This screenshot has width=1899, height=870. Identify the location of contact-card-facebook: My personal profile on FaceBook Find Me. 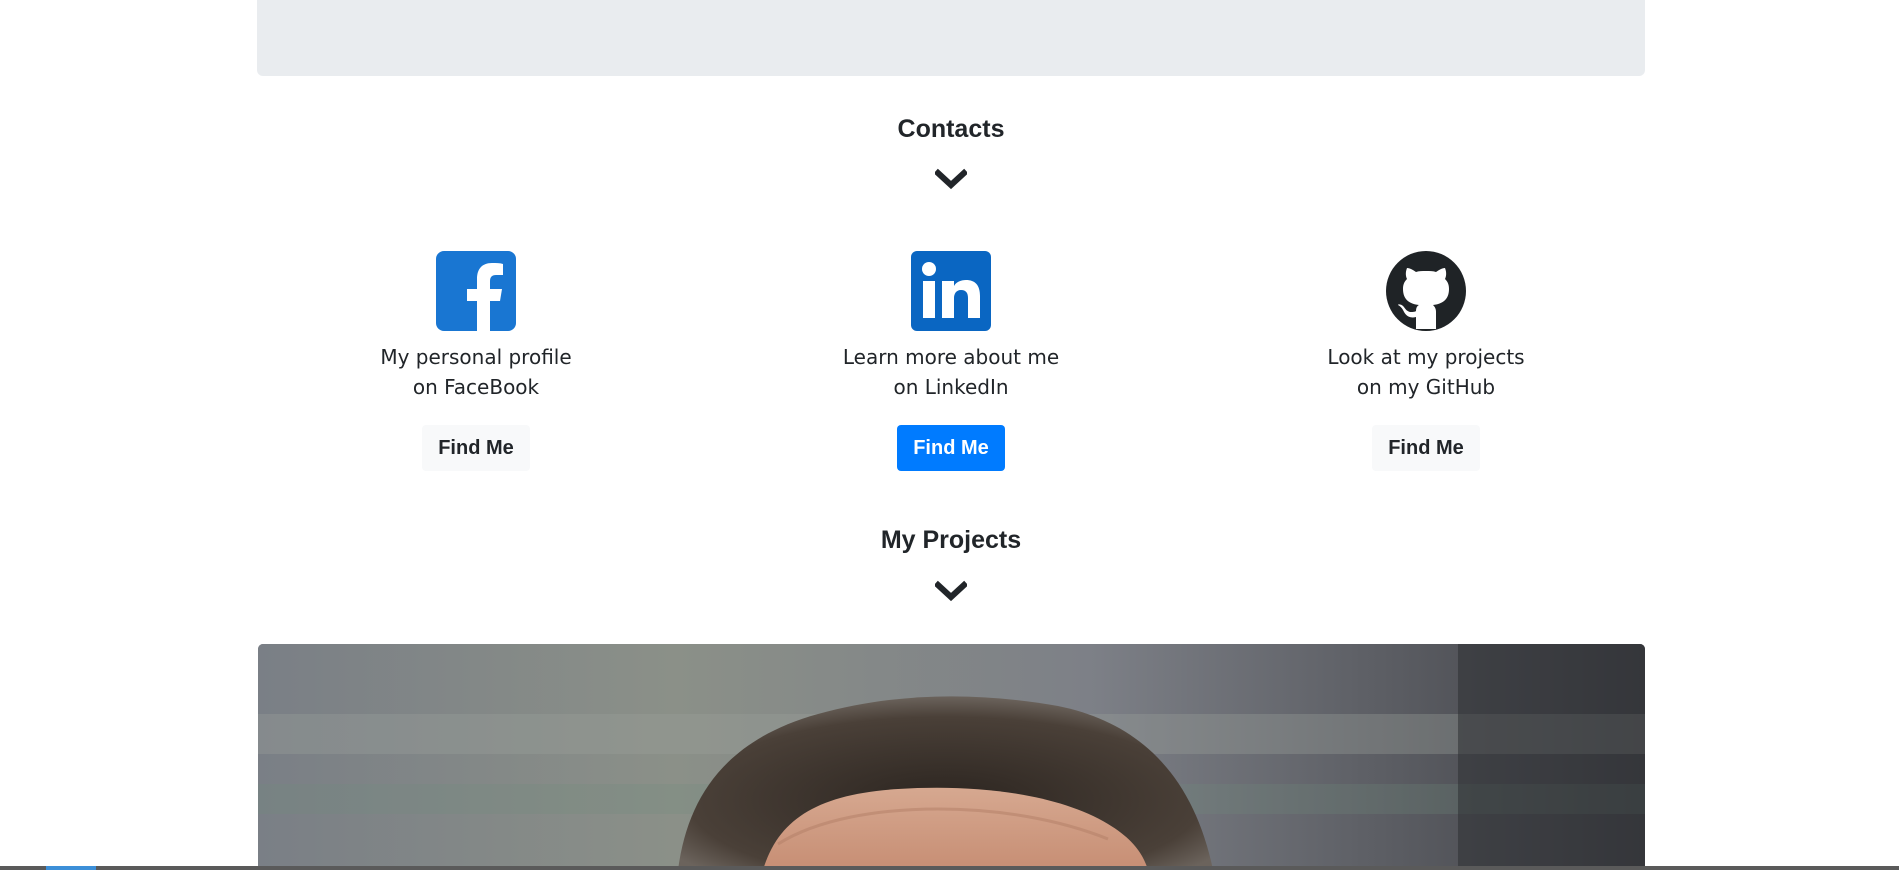
(476, 361).